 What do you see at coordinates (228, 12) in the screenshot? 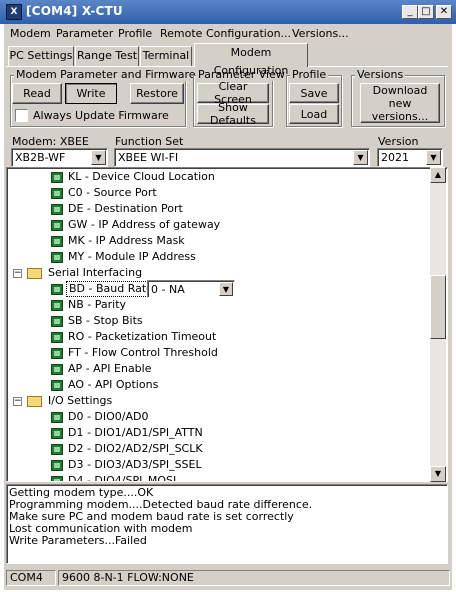
I see `title-bar: X [COM4] X-CTU _ □ ✕` at bounding box center [228, 12].